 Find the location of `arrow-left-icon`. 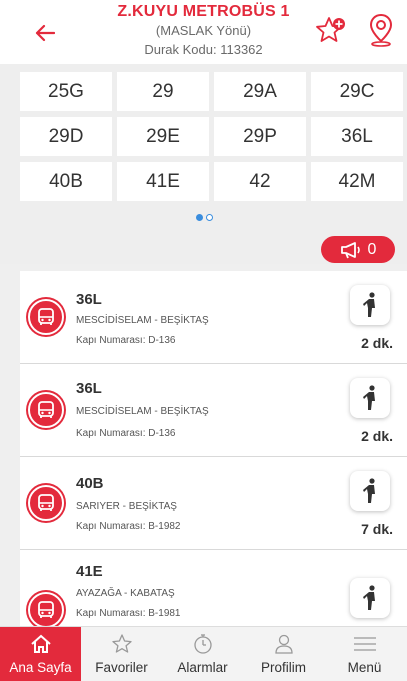

arrow-left-icon is located at coordinates (45, 33).